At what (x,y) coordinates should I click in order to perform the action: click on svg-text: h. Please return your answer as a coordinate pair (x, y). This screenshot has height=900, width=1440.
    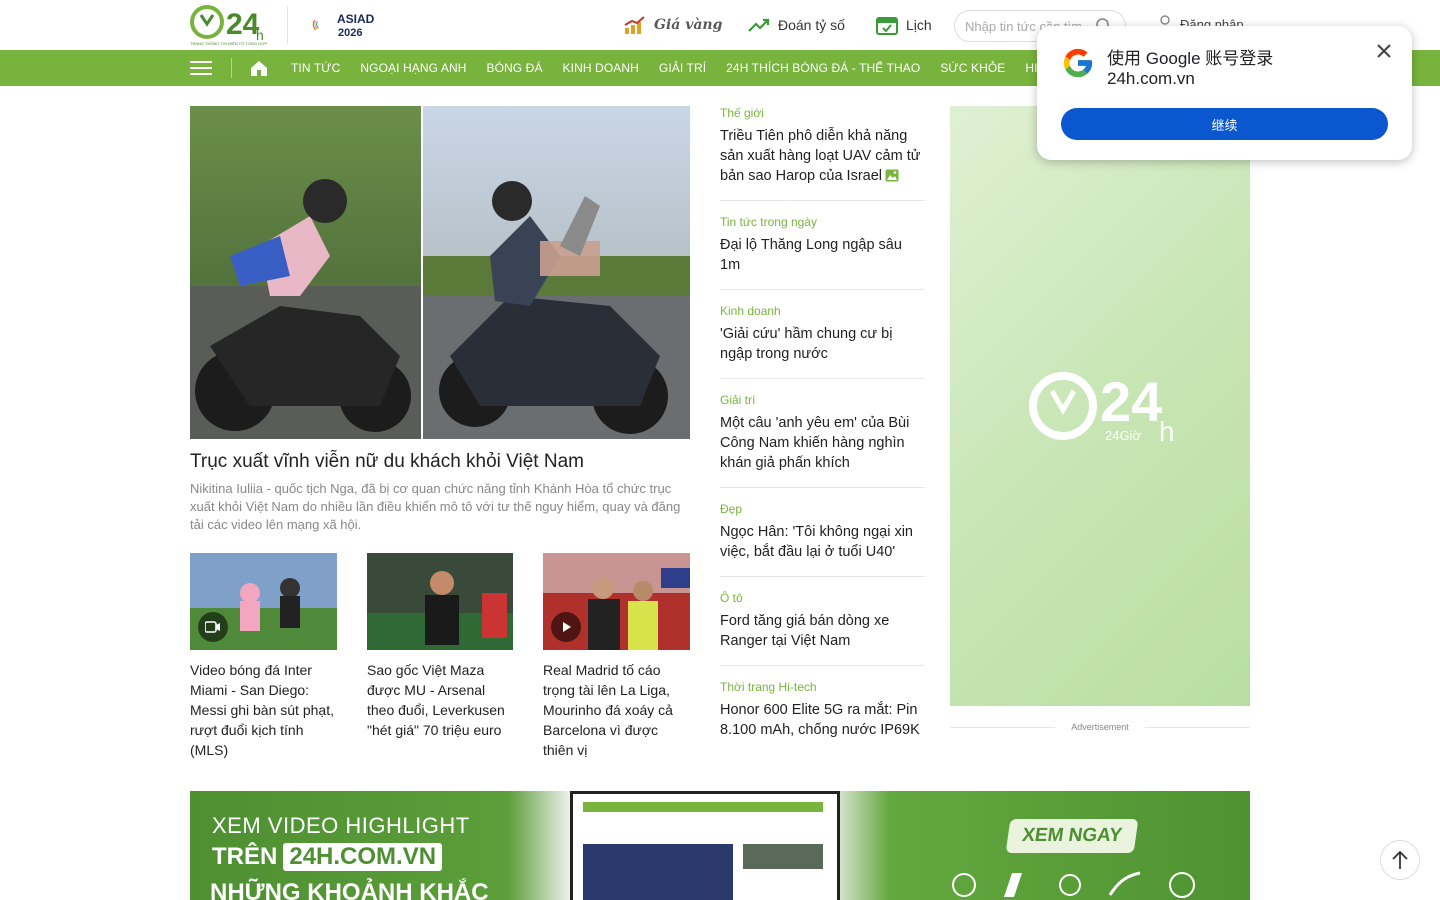
    Looking at the image, I should click on (1167, 431).